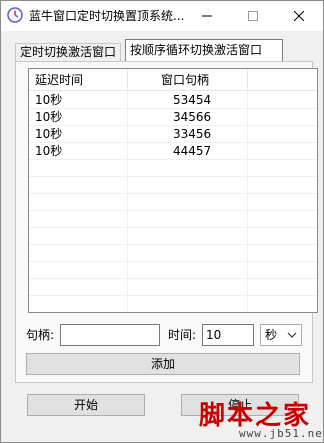 This screenshot has height=443, width=324. Describe the element at coordinates (110, 335) in the screenshot. I see `handle-input` at that location.